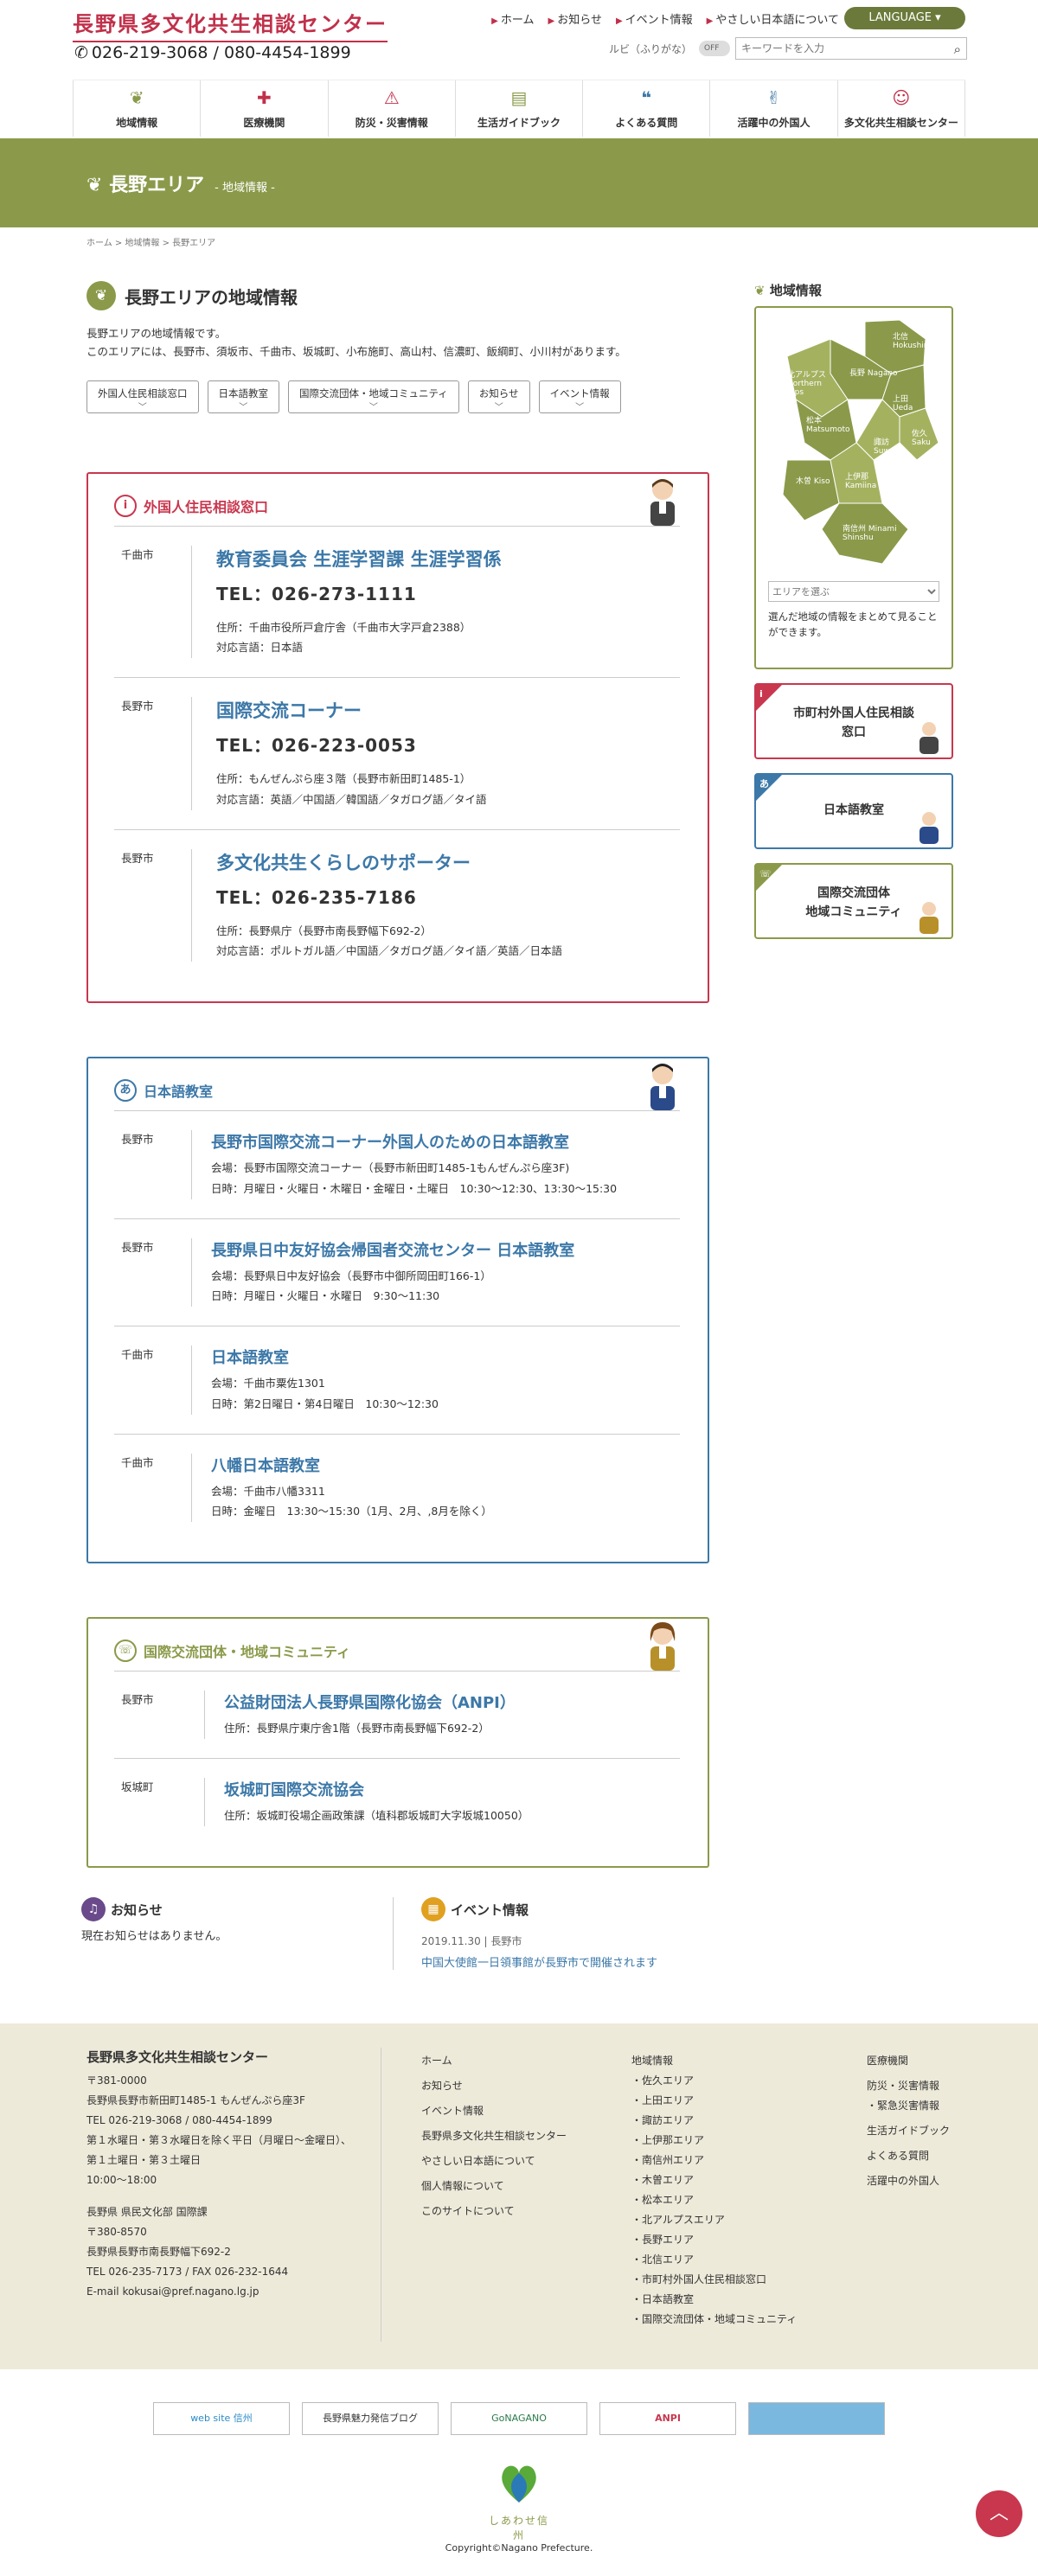  Describe the element at coordinates (448, 744) in the screenshot. I see `row-tel: TEL：026-223-0053` at that location.